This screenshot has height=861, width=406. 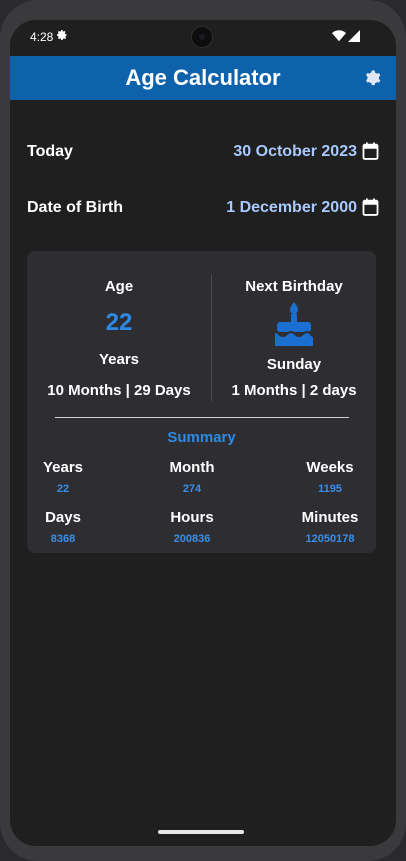 I want to click on today-value: 30 October 2023, so click(x=295, y=152).